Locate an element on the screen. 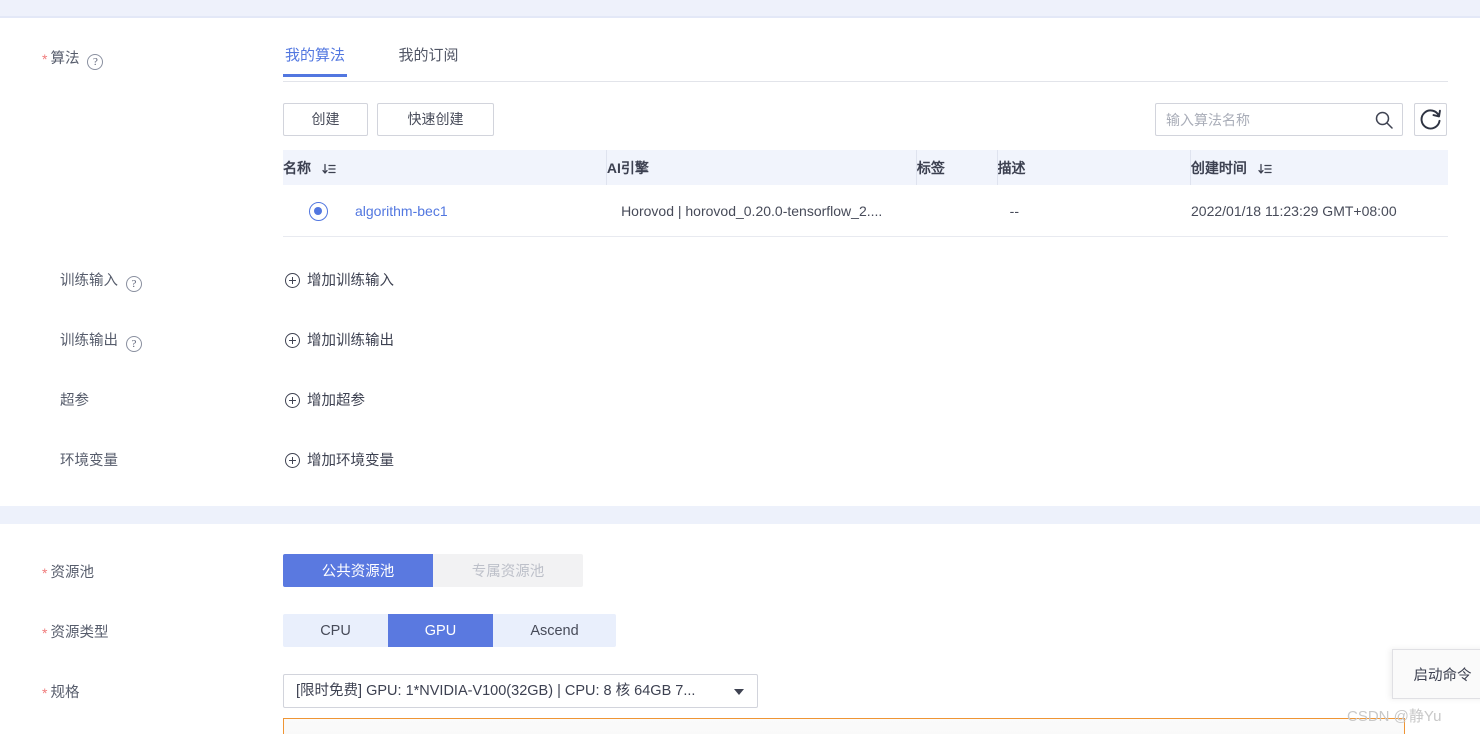 The image size is (1480, 734). segment-ascend: Ascend is located at coordinates (554, 630).